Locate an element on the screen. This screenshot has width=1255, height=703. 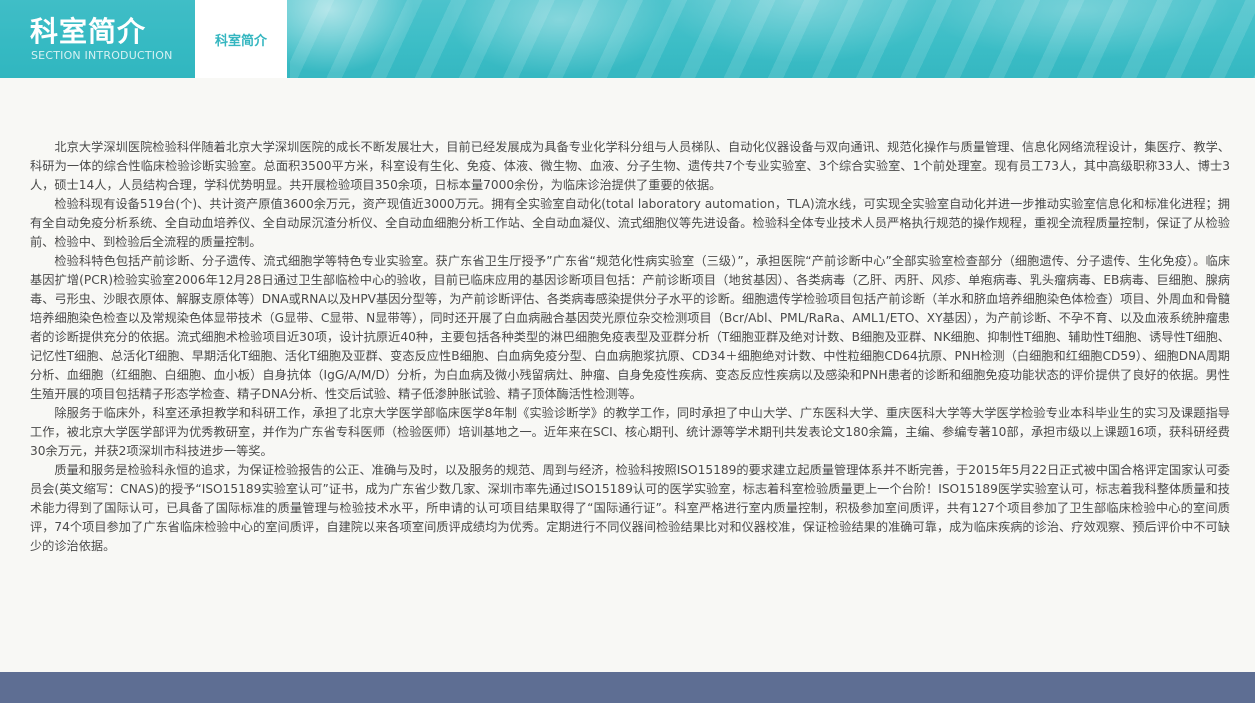
tab-introduction: 科室简介 is located at coordinates (241, 39).